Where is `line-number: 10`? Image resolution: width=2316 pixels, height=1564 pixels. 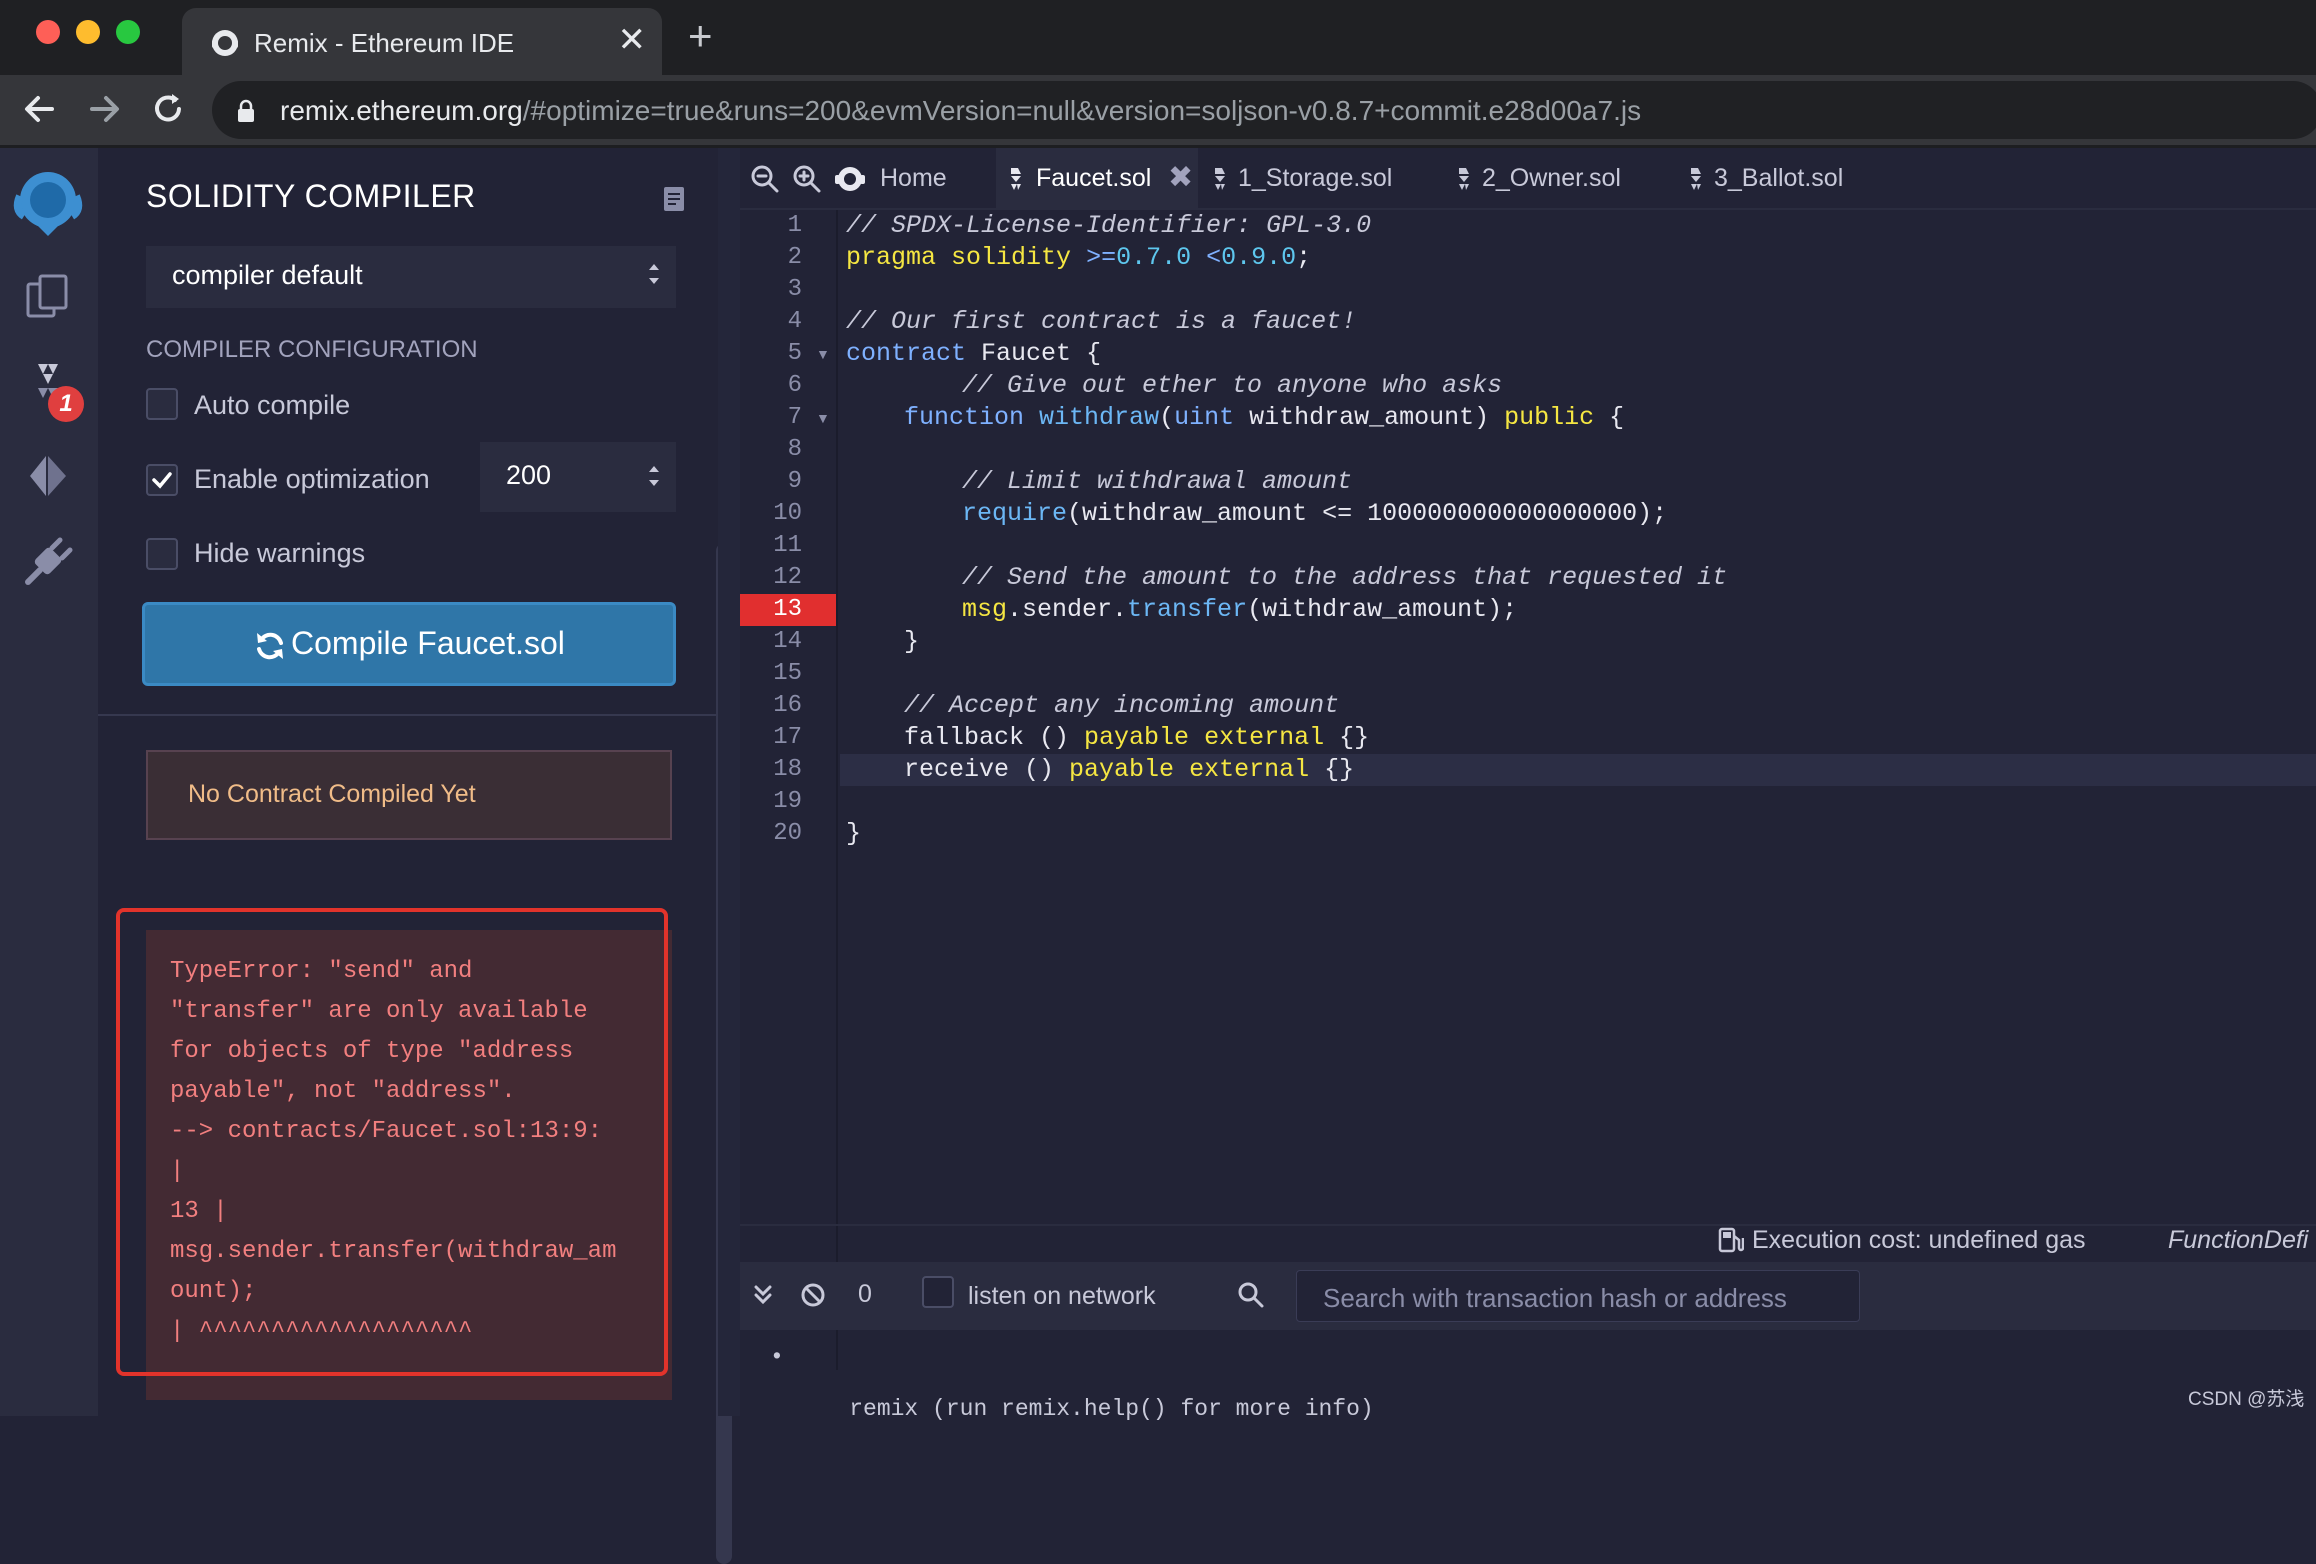
line-number: 10 is located at coordinates (787, 513).